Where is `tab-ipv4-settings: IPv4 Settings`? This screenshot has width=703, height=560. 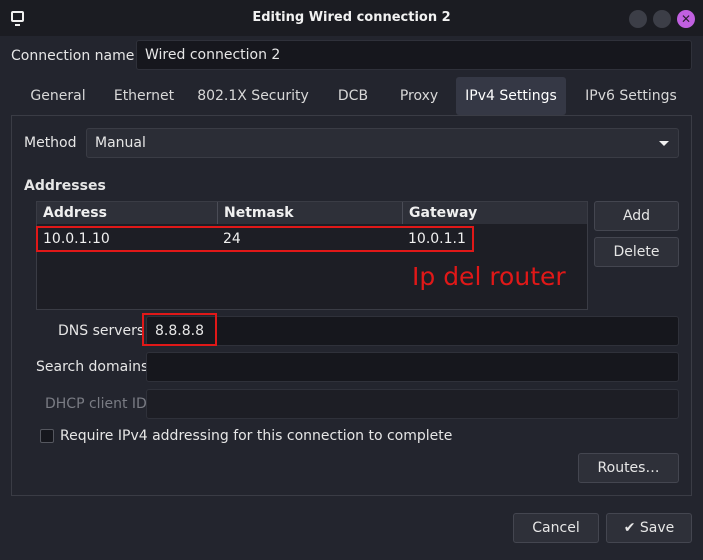 tab-ipv4-settings: IPv4 Settings is located at coordinates (511, 96).